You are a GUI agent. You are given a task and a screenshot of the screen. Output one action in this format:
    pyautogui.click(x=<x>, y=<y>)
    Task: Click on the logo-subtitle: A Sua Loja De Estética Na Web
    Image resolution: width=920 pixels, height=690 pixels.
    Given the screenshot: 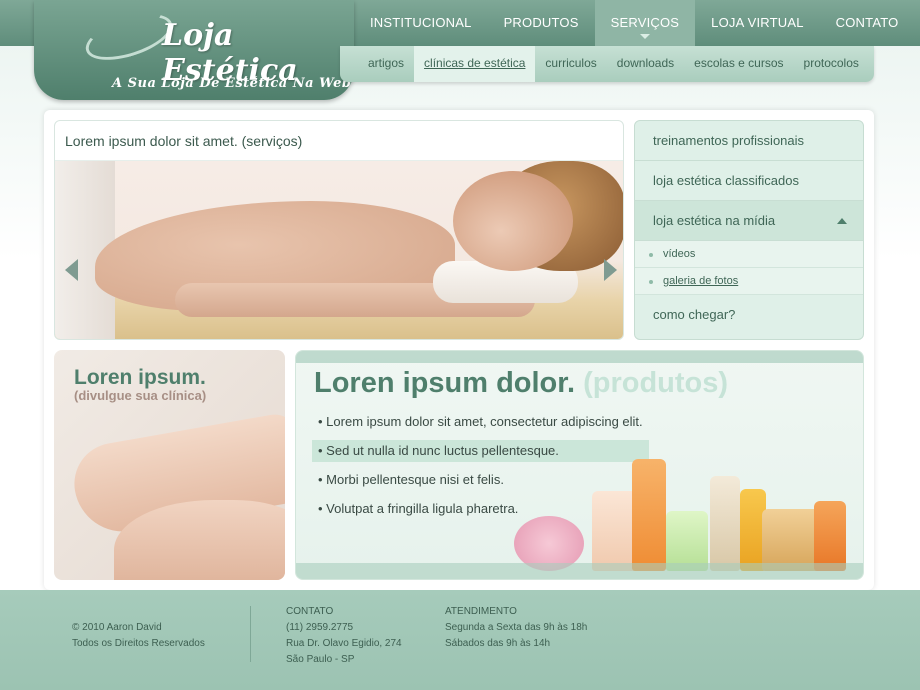 What is the action you would take?
    pyautogui.click(x=232, y=83)
    